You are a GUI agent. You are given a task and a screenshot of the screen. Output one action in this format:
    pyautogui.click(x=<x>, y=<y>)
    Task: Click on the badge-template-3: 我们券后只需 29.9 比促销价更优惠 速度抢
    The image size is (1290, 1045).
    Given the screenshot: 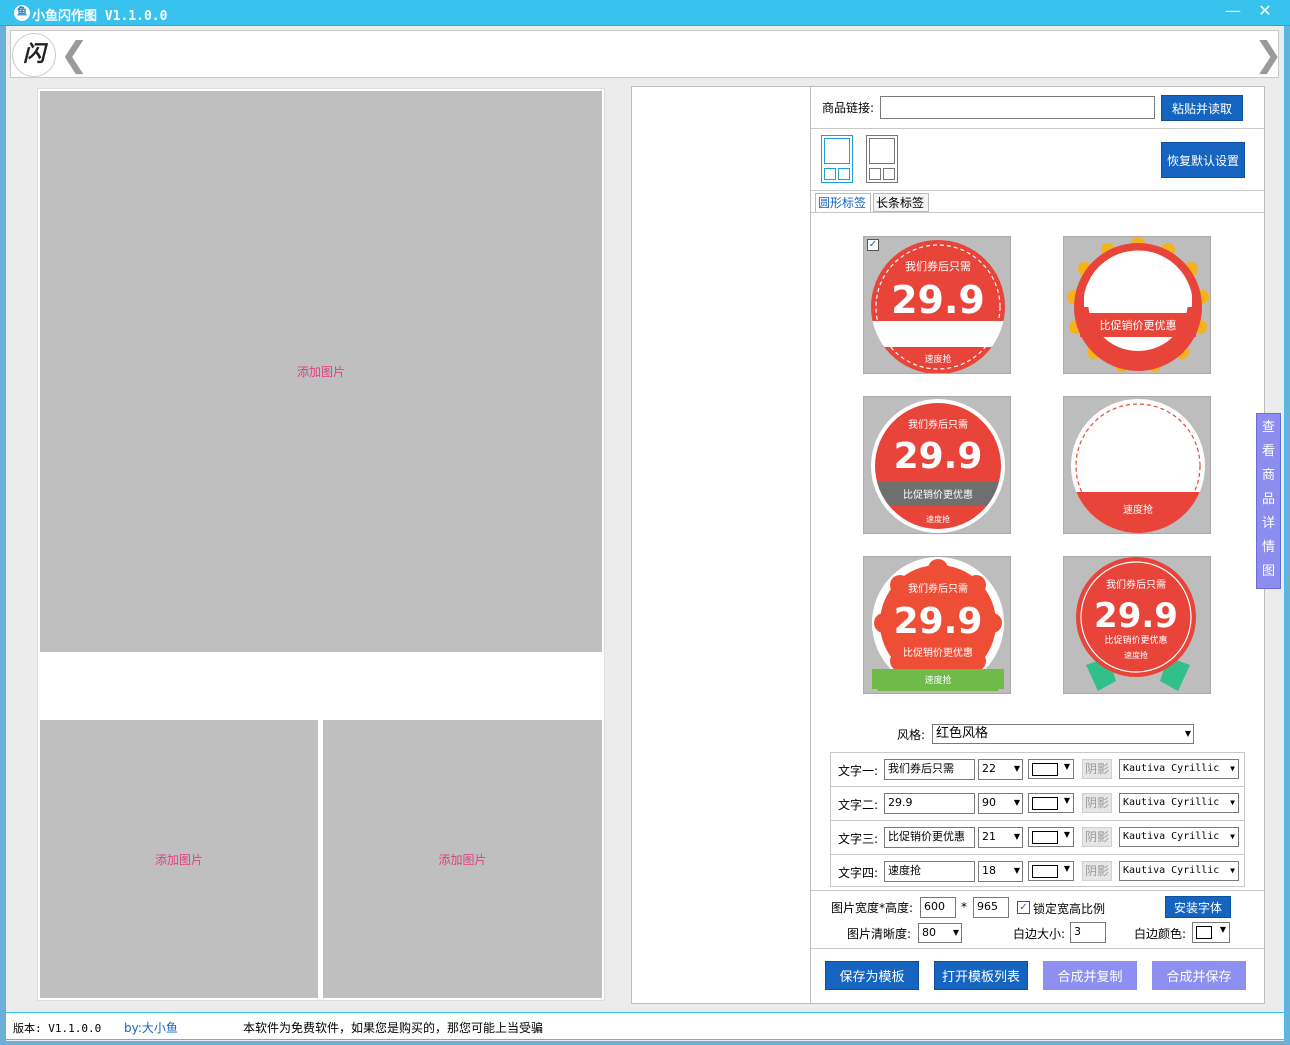 What is the action you would take?
    pyautogui.click(x=937, y=465)
    